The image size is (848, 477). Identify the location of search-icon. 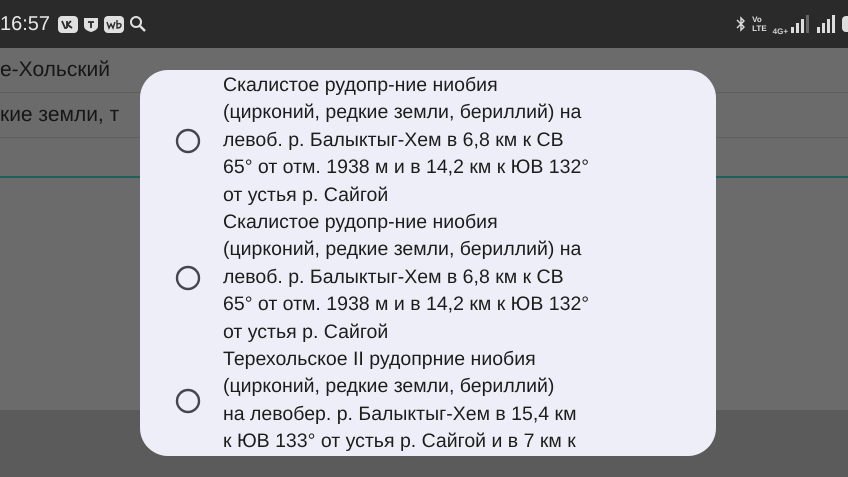
(138, 24).